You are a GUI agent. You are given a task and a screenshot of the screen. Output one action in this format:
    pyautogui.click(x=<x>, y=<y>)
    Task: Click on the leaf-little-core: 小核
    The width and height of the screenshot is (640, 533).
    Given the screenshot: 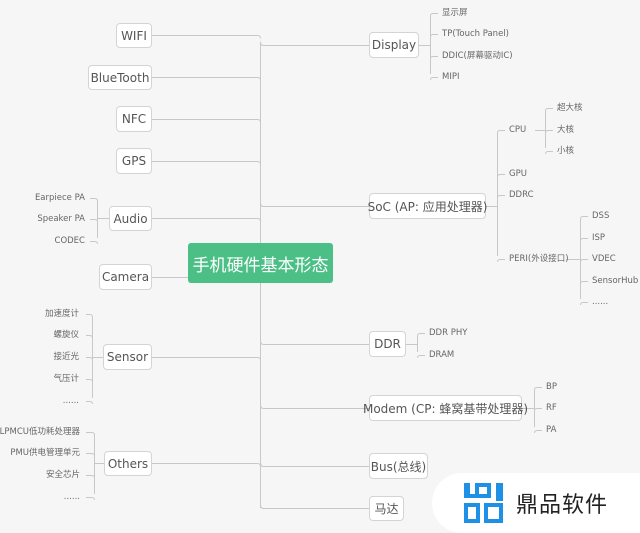 What is the action you would take?
    pyautogui.click(x=565, y=151)
    